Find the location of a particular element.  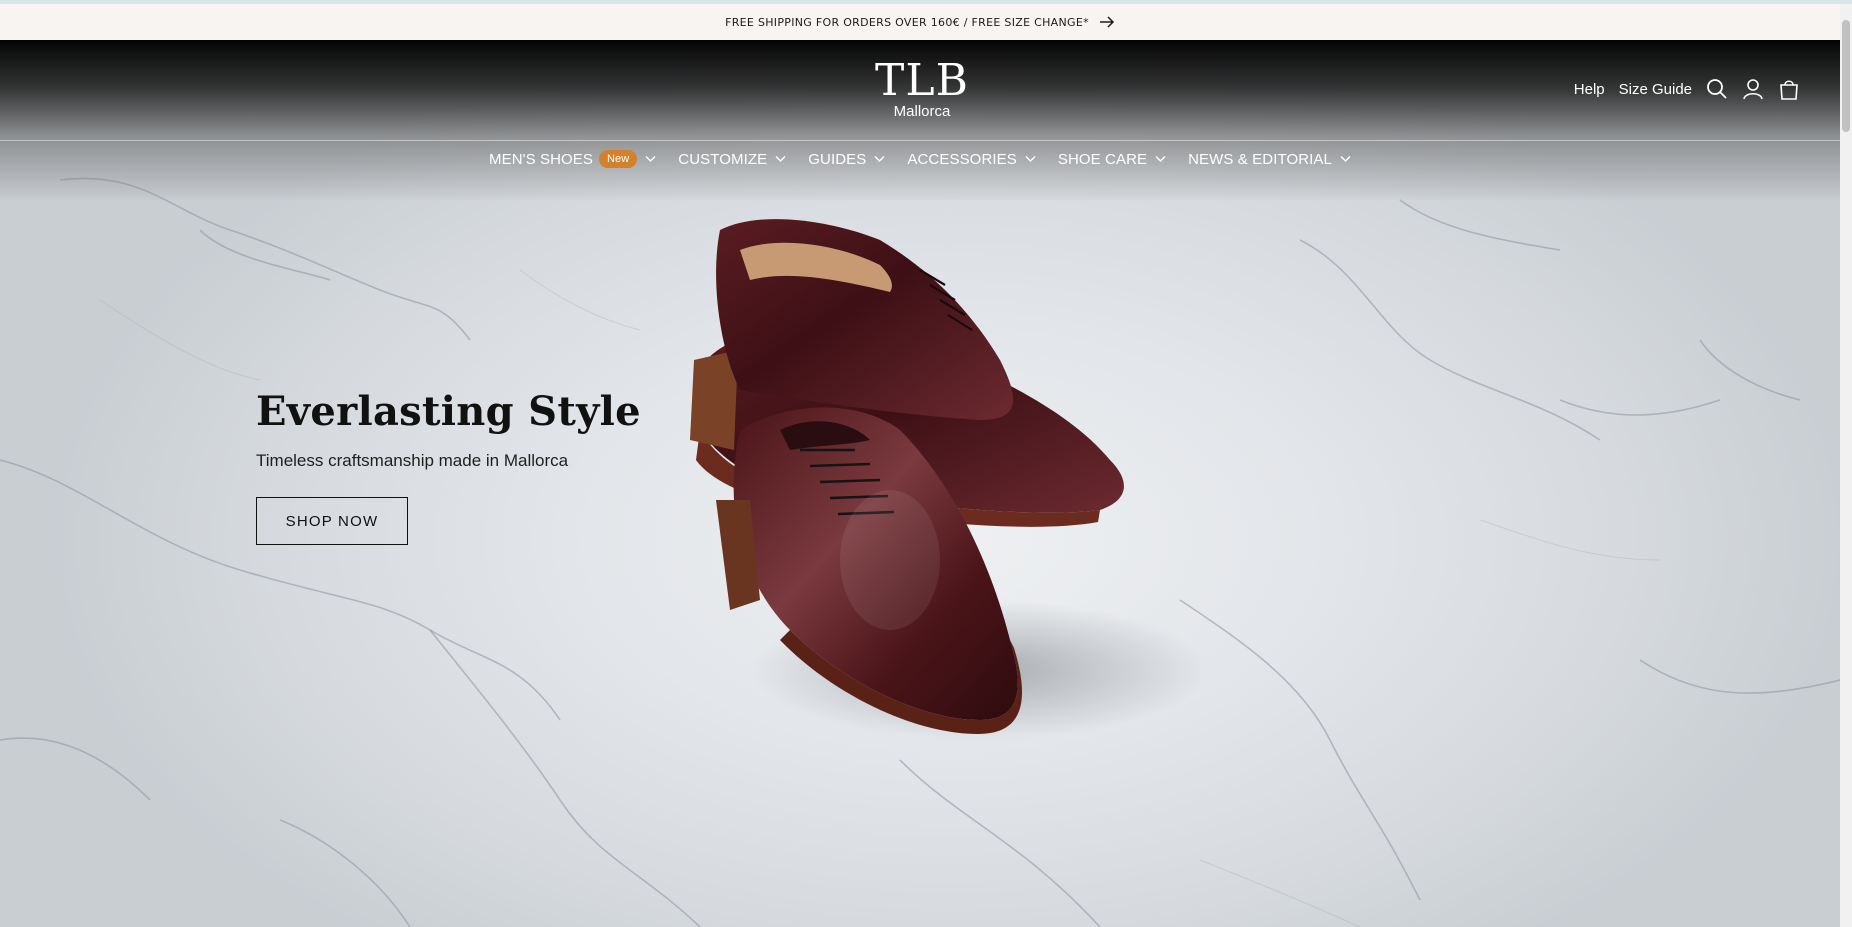

arrow-right-icon is located at coordinates (1107, 22).